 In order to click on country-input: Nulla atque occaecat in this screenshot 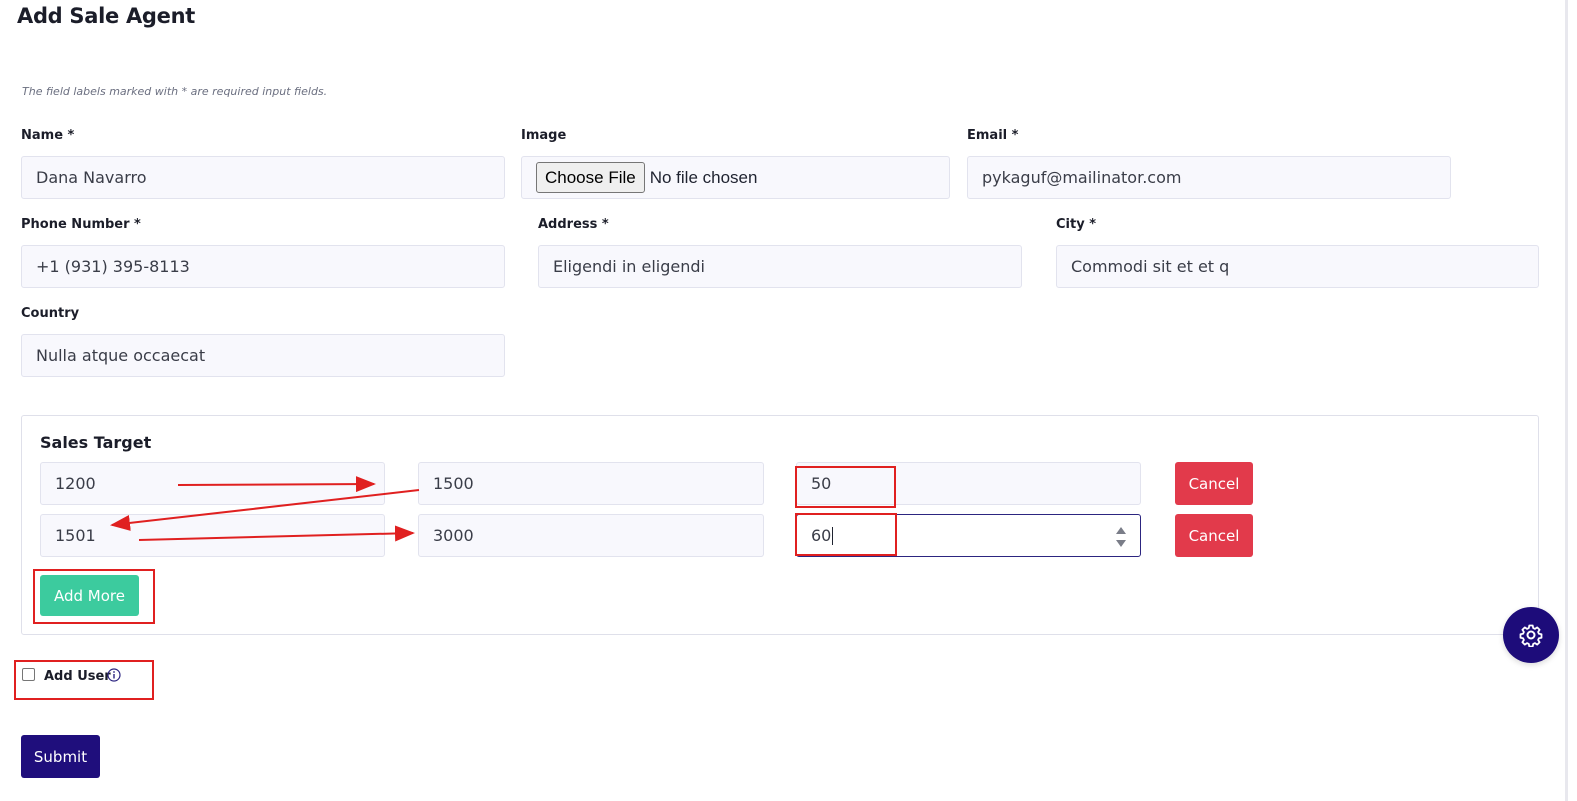, I will do `click(263, 355)`.